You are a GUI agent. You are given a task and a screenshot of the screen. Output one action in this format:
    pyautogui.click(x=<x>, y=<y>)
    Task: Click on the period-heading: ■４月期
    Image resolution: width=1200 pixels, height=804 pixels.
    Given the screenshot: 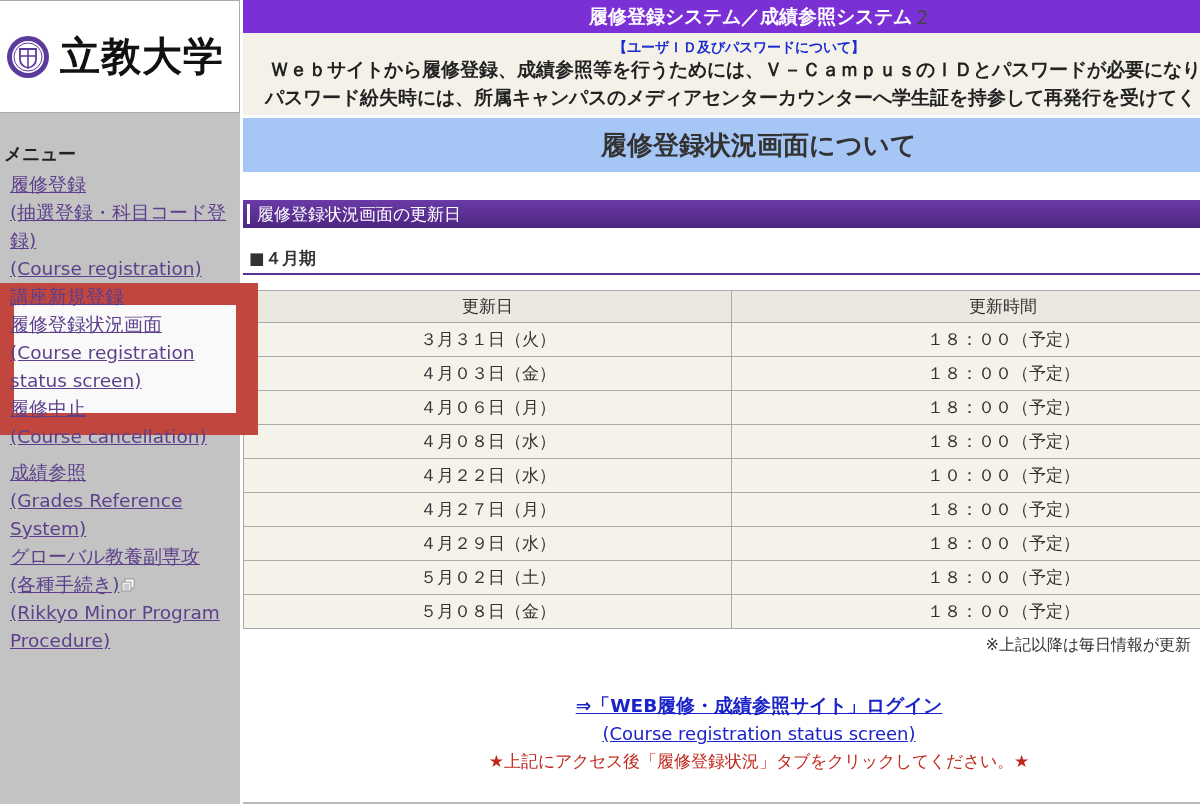 What is the action you would take?
    pyautogui.click(x=721, y=261)
    